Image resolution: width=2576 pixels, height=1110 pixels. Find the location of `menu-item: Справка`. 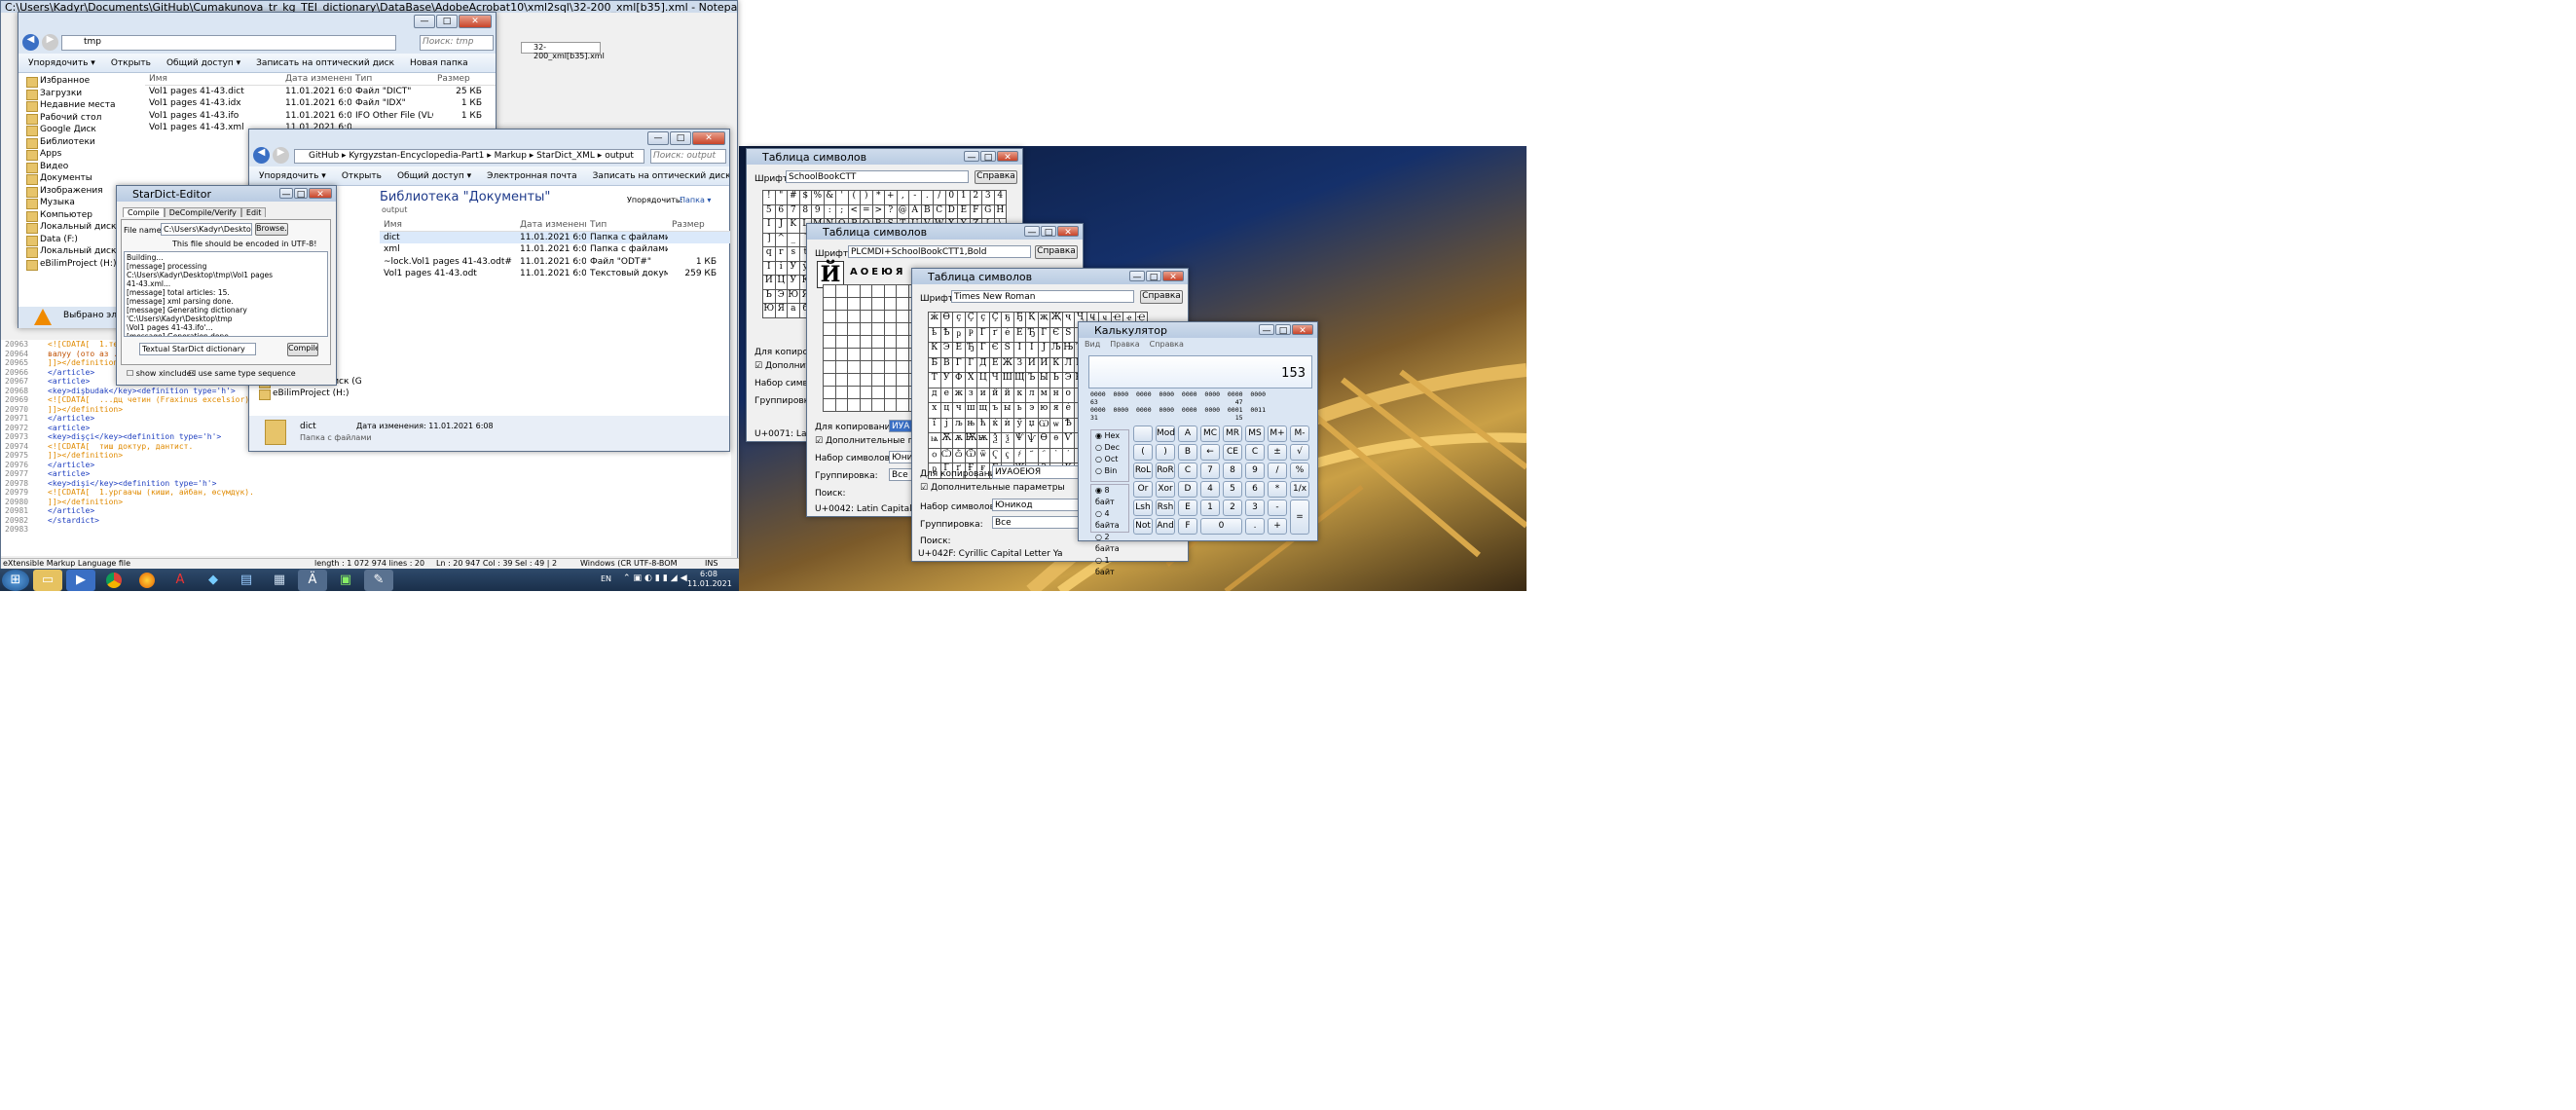

menu-item: Справка is located at coordinates (1167, 344).